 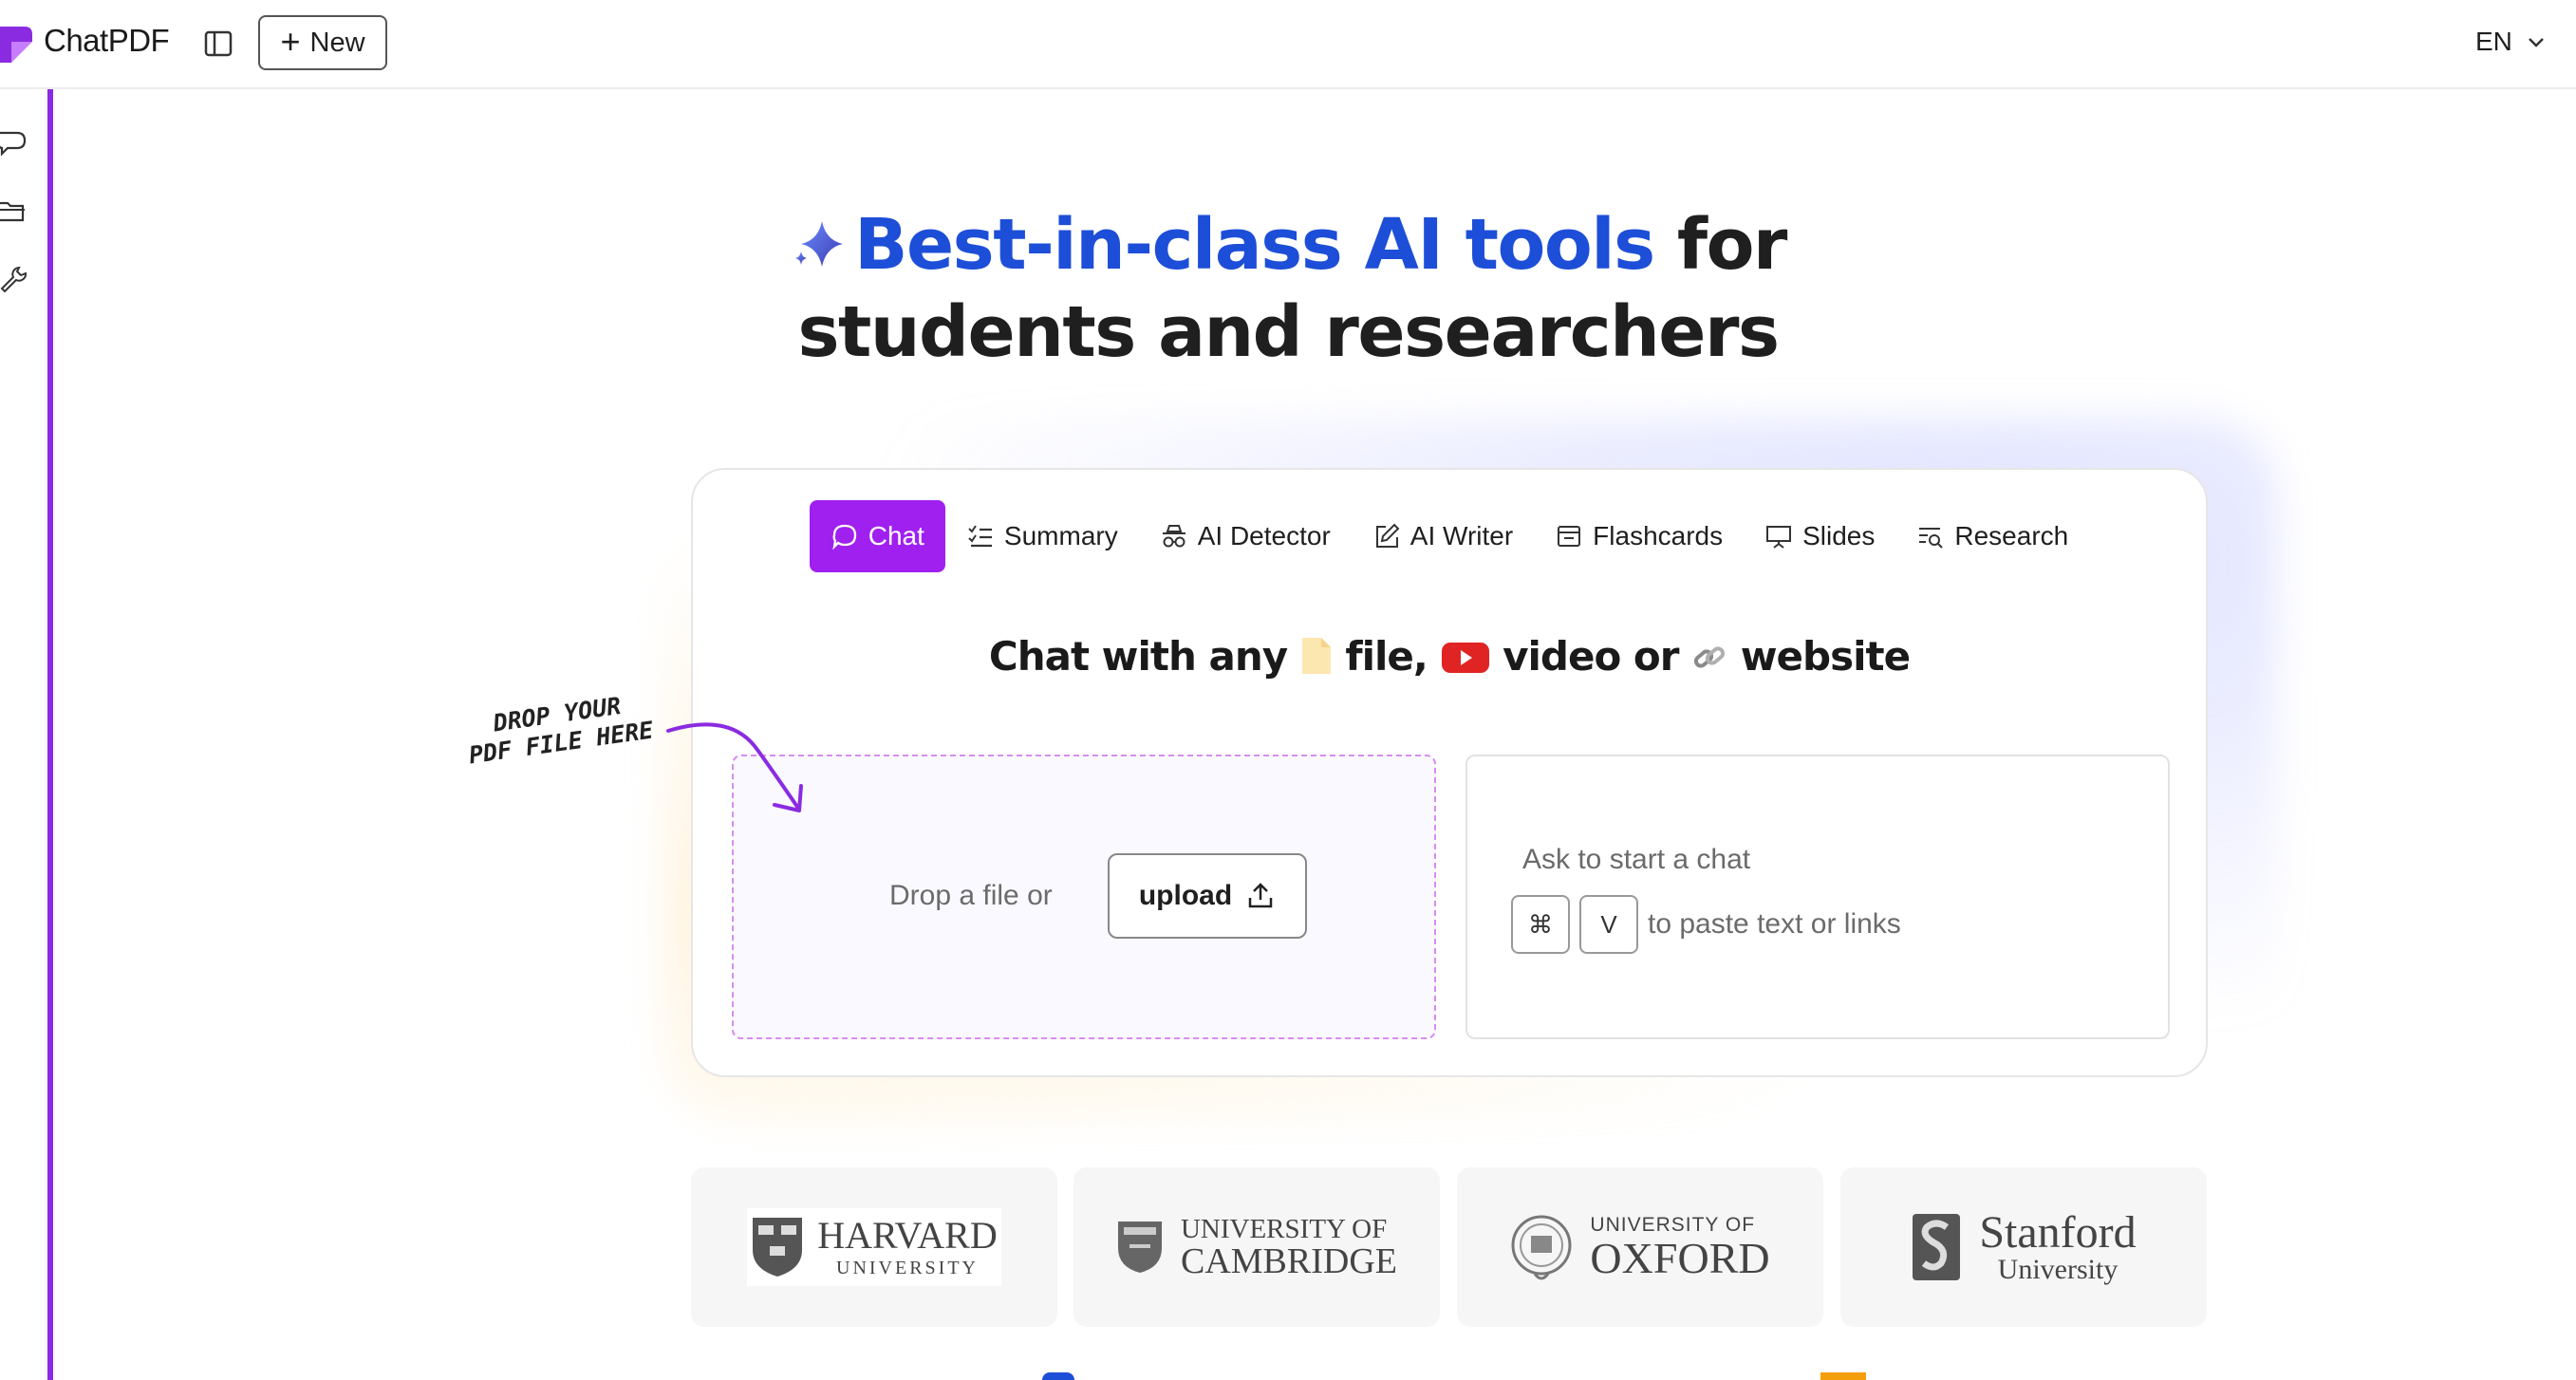 I want to click on language-selector: EN, so click(x=2511, y=42).